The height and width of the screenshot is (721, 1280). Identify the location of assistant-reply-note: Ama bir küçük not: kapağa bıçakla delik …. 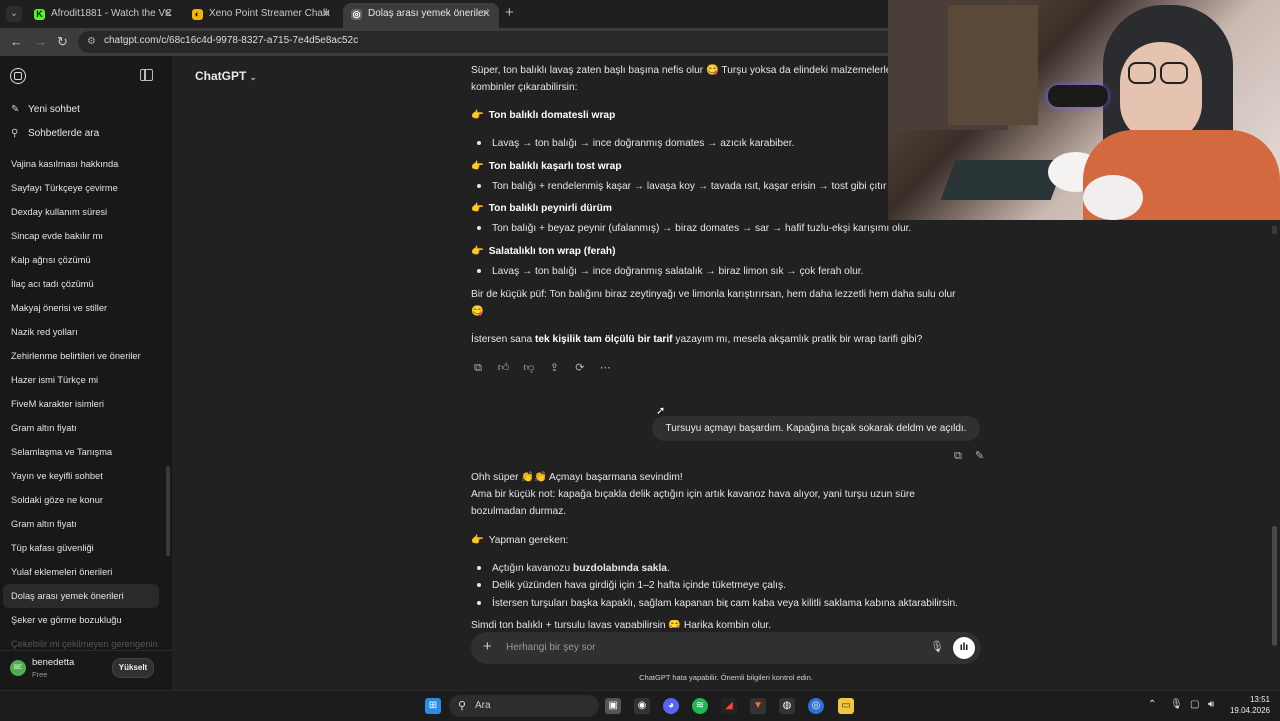
(693, 494).